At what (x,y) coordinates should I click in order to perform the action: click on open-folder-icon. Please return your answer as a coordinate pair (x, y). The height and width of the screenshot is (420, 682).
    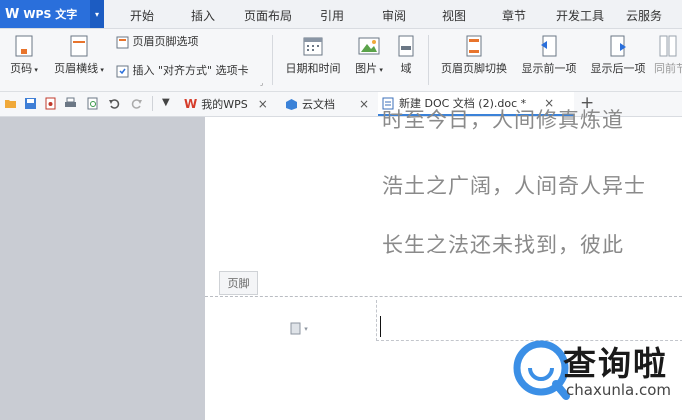
    Looking at the image, I should click on (10, 103).